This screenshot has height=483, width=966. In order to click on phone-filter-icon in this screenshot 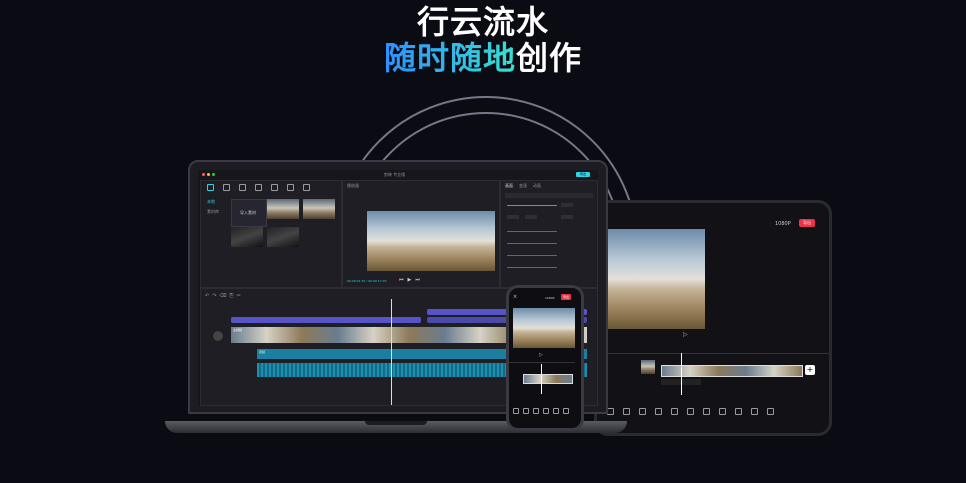, I will do `click(566, 411)`.